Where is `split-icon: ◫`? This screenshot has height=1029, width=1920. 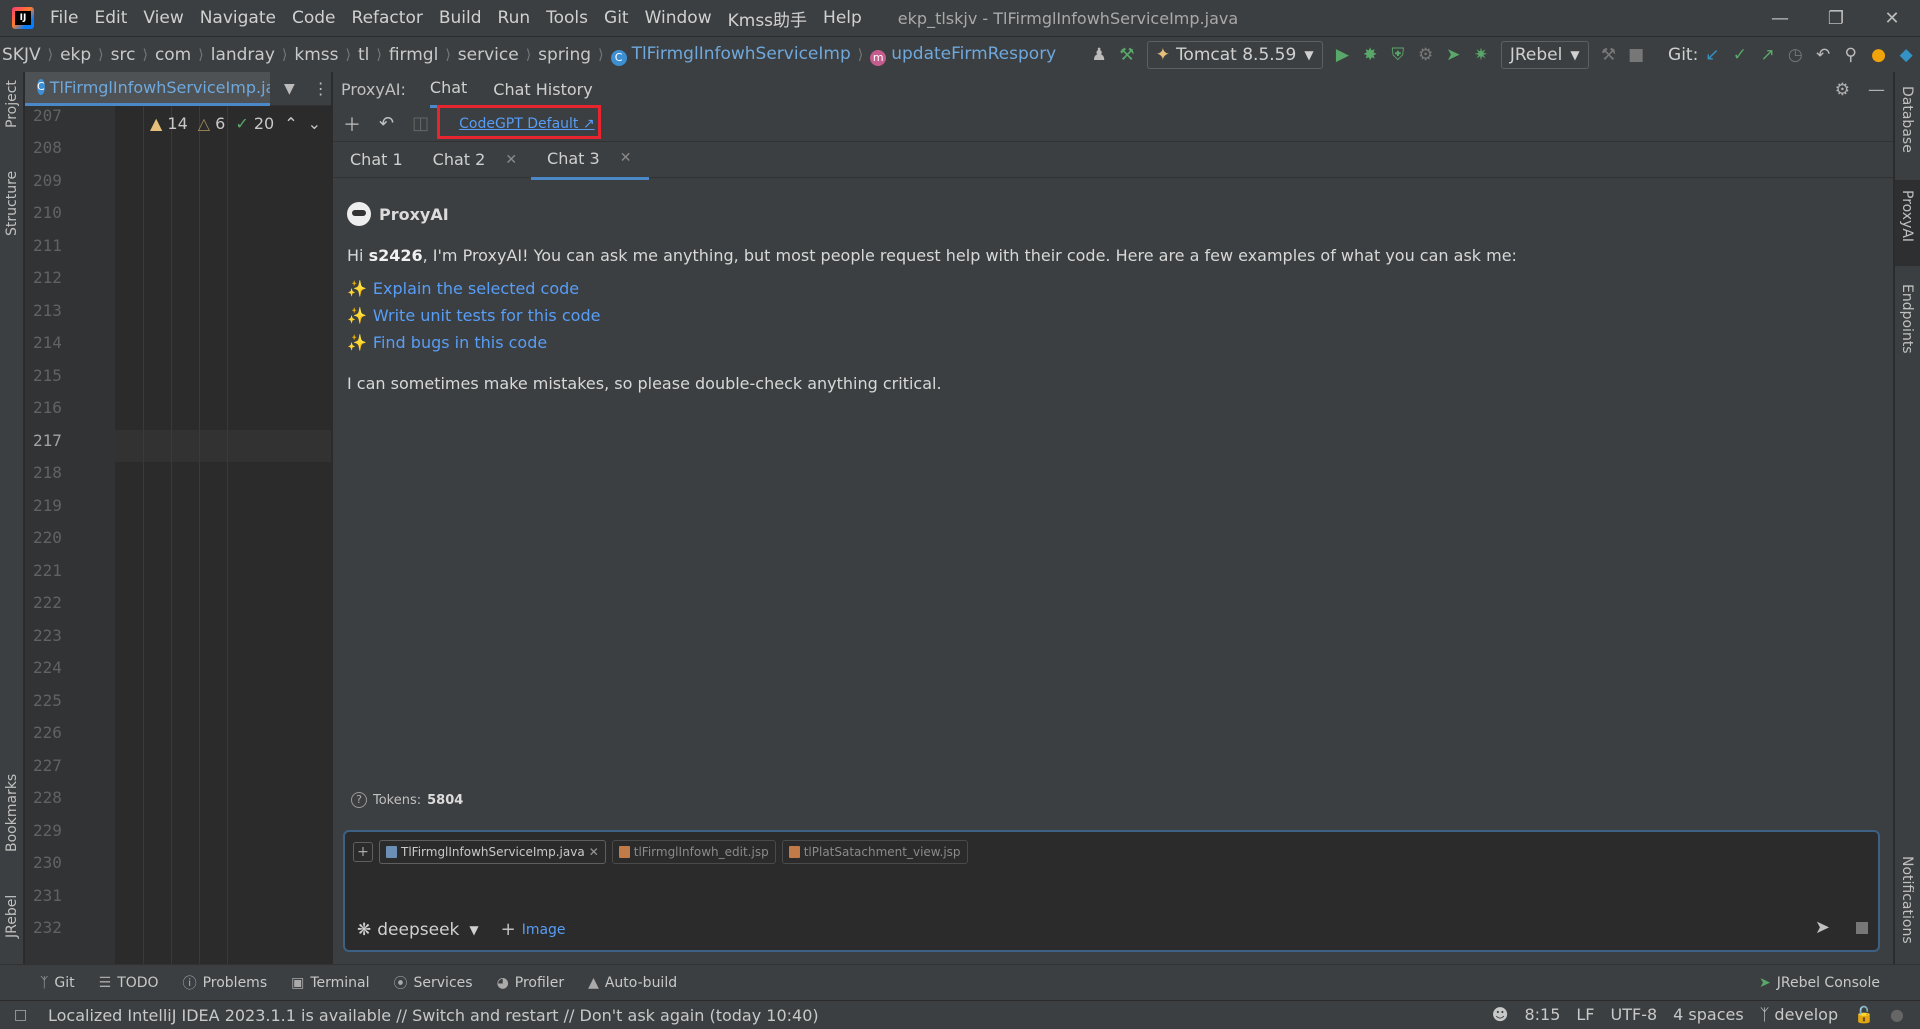 split-icon: ◫ is located at coordinates (420, 123).